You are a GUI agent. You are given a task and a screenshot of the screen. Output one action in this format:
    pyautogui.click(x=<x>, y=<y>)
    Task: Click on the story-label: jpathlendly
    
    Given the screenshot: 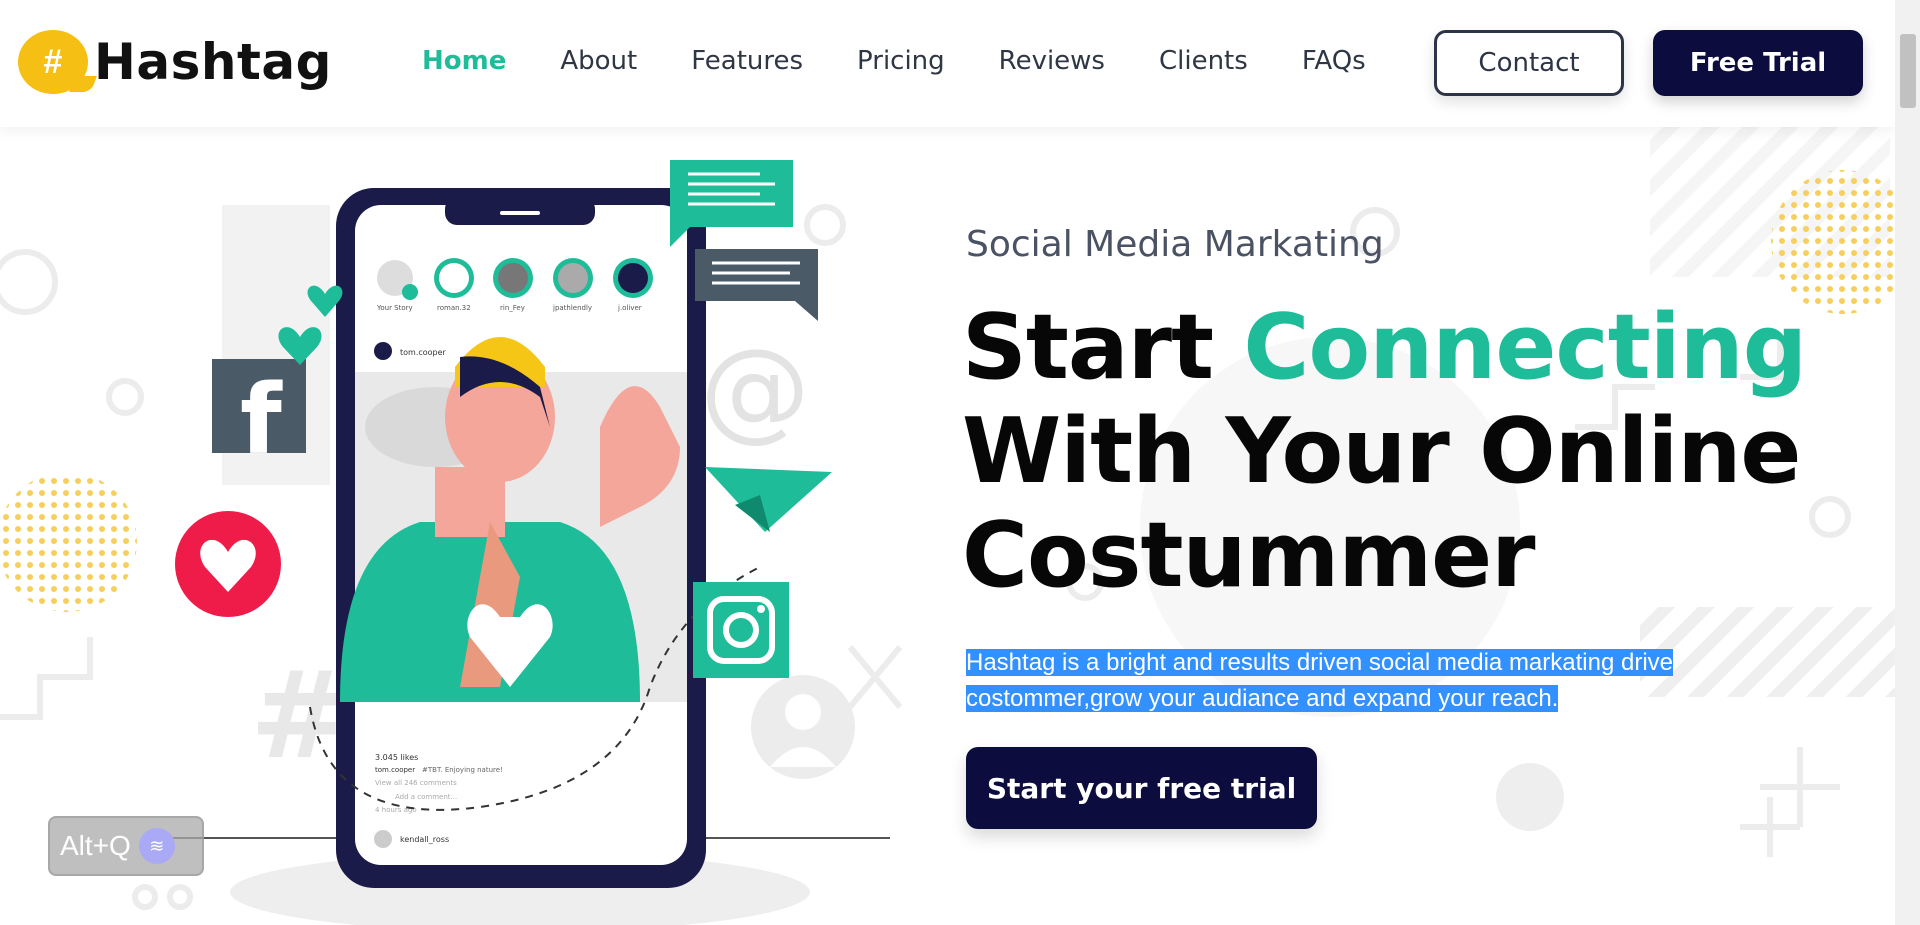 What is the action you would take?
    pyautogui.click(x=572, y=308)
    